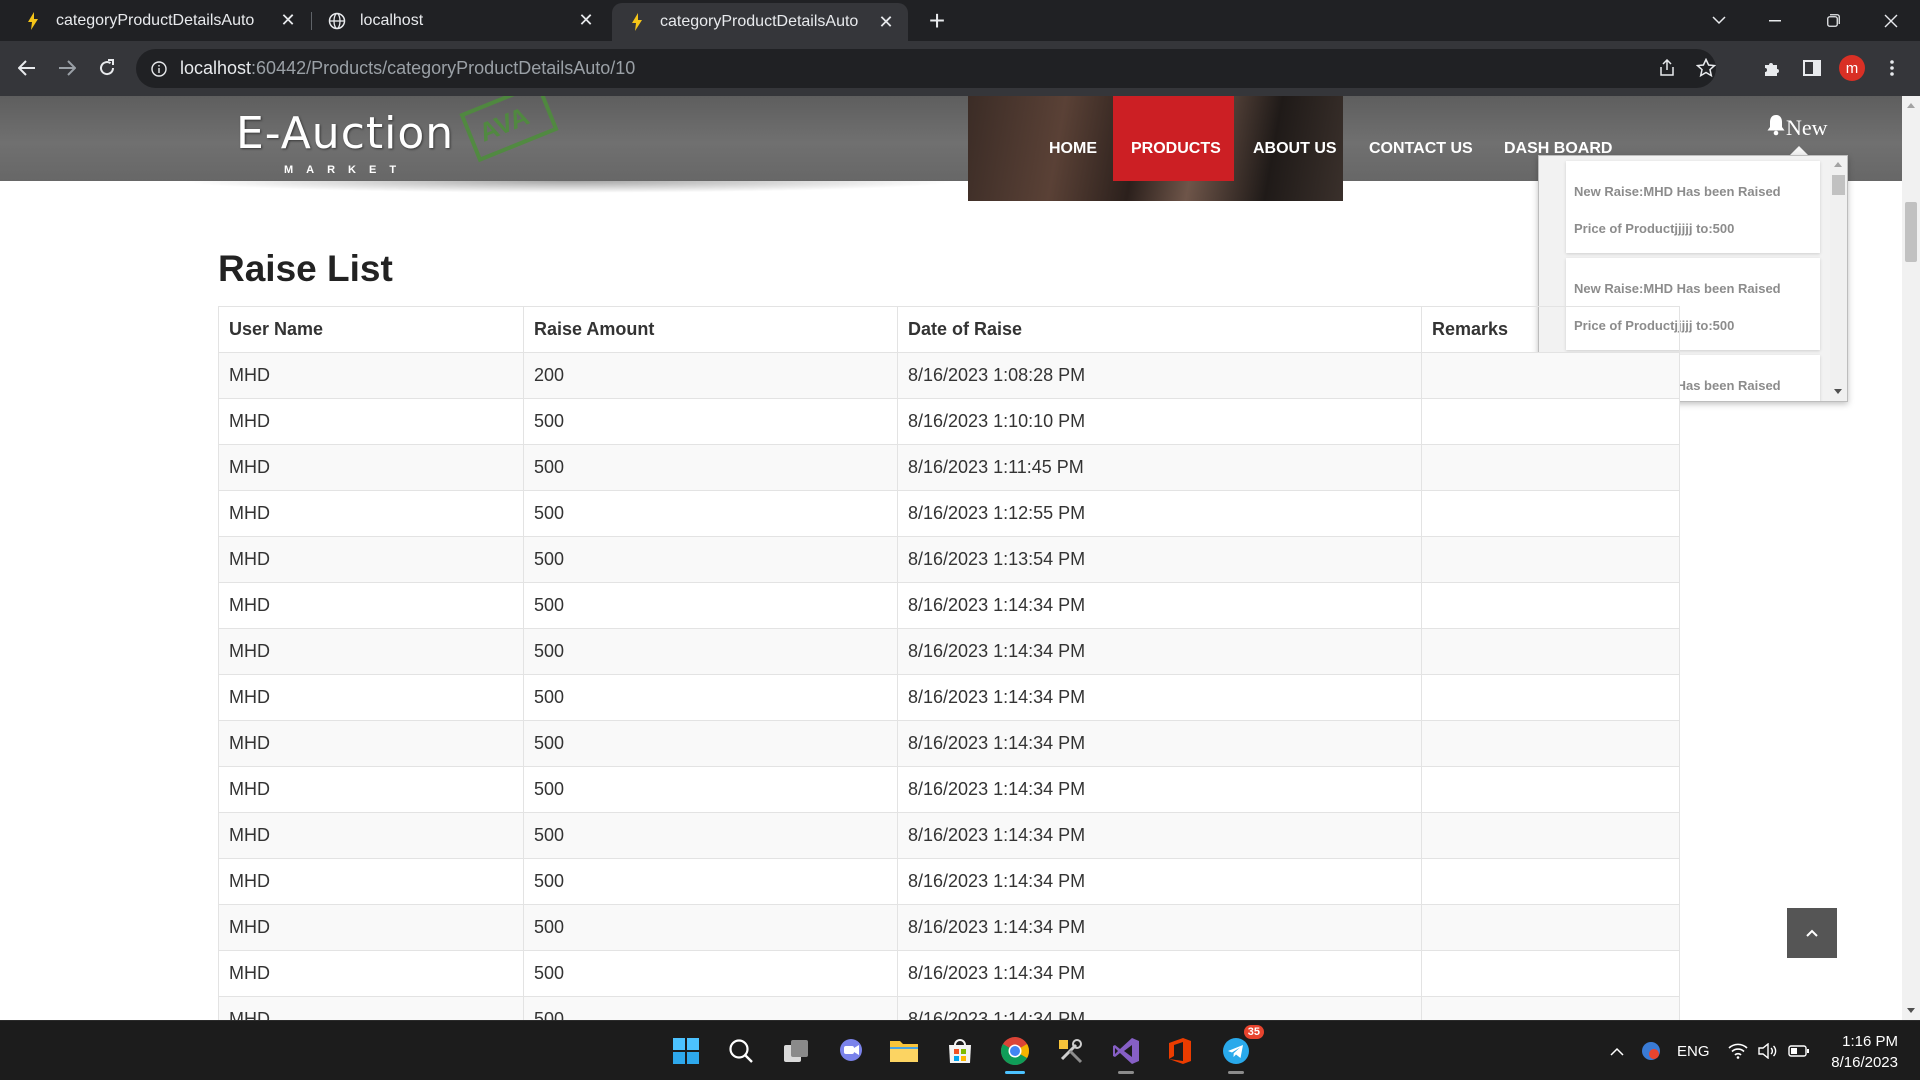 The image size is (1920, 1081). I want to click on file-explorer-icon, so click(904, 1051).